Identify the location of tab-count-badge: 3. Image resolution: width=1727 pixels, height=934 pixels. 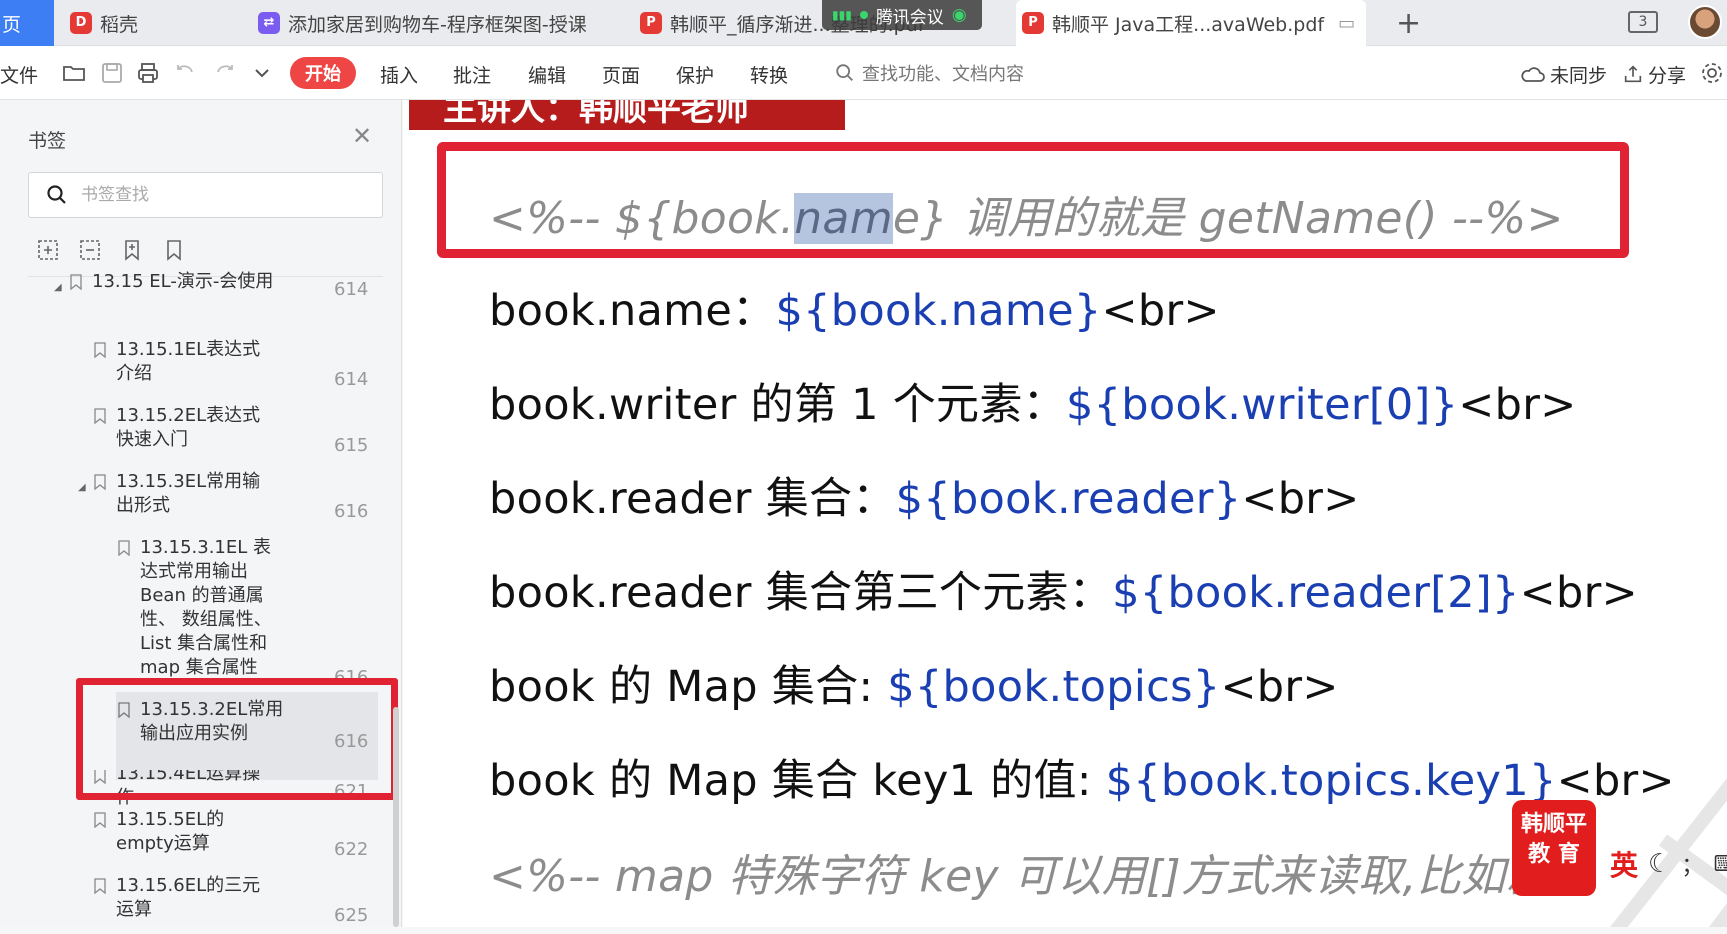
(1643, 22).